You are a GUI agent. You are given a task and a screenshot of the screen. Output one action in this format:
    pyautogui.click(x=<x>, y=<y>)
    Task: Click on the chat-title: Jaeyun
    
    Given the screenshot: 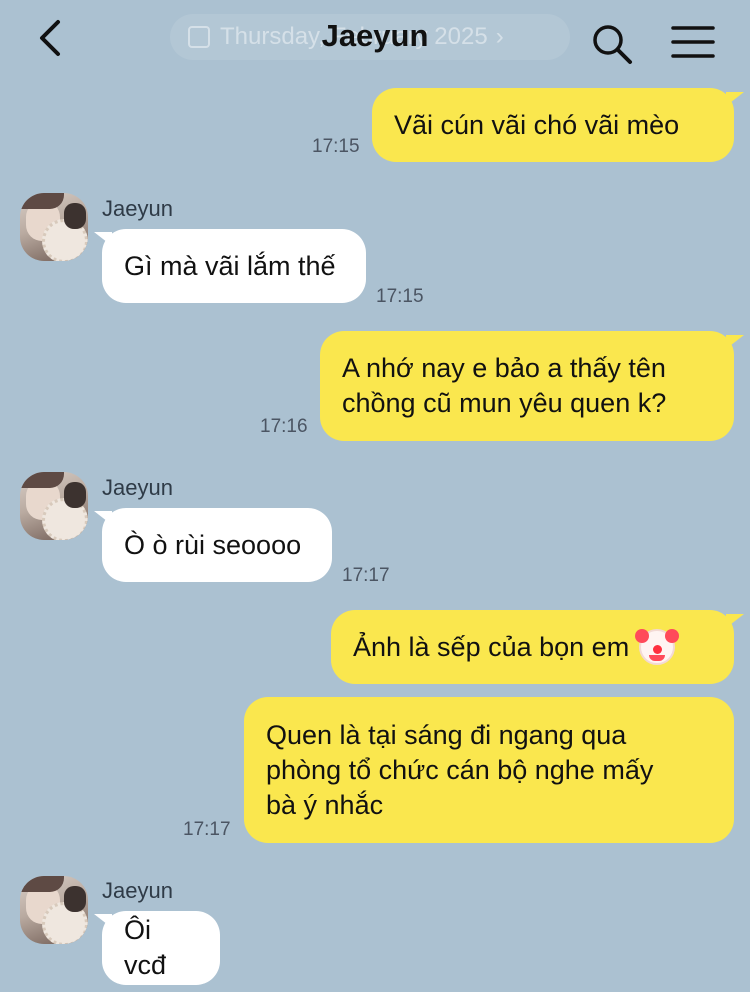 What is the action you would take?
    pyautogui.click(x=375, y=35)
    